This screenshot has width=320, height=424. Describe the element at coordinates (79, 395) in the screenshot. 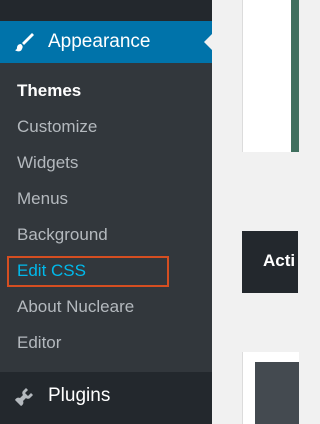

I see `menu-plugins-label: Plugins` at that location.